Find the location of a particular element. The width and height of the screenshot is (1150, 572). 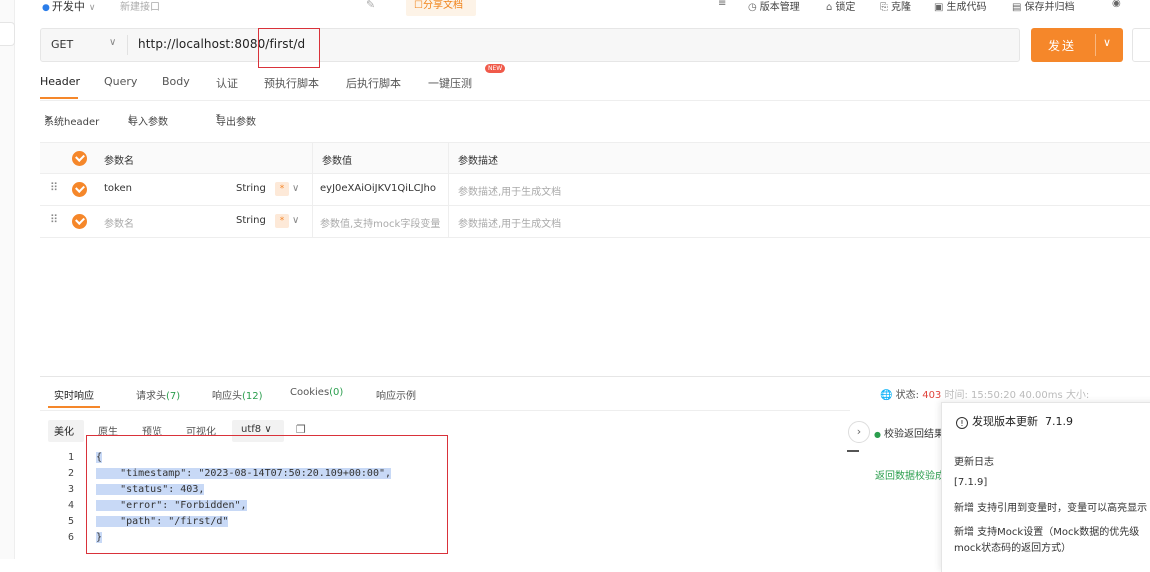

new-interface-tab: 新建接口 is located at coordinates (140, 6).